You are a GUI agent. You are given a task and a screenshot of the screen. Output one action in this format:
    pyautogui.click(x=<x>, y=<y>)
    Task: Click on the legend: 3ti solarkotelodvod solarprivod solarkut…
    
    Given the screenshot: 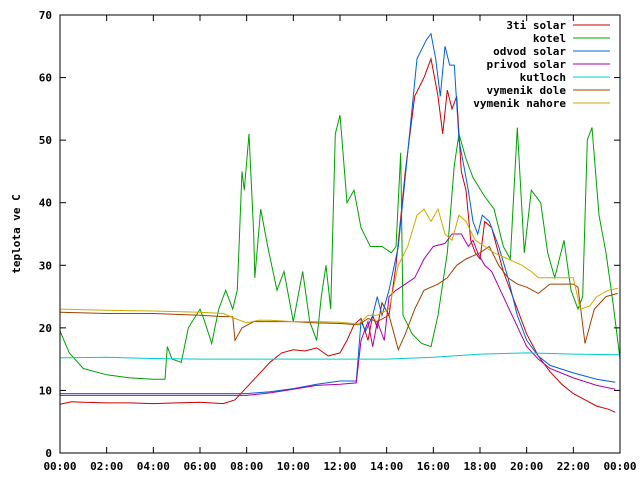 What is the action you would take?
    pyautogui.click(x=541, y=64)
    